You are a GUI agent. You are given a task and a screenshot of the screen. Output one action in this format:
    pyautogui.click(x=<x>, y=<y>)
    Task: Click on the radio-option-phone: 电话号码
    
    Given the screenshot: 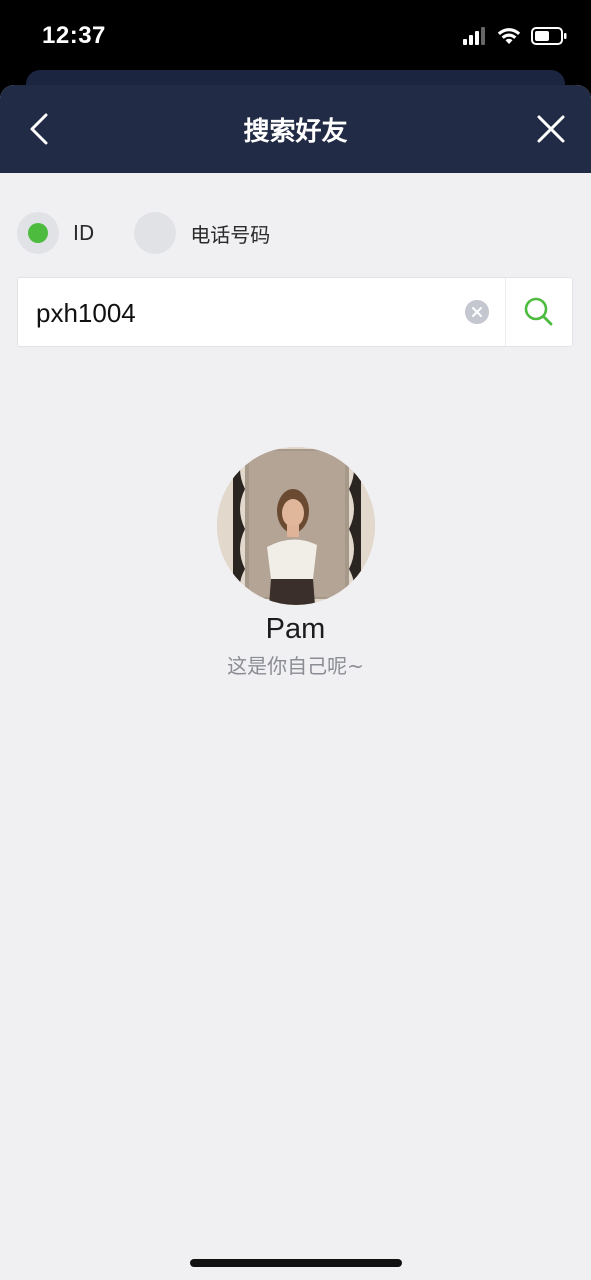 What is the action you would take?
    pyautogui.click(x=202, y=233)
    